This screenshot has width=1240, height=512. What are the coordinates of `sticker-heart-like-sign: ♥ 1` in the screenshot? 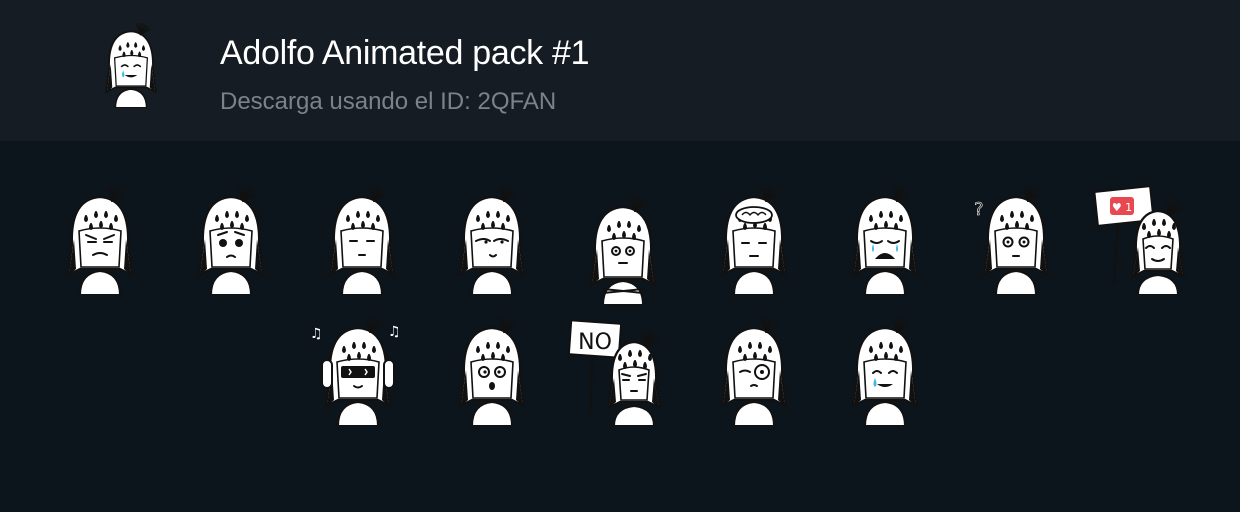 It's located at (1142, 240).